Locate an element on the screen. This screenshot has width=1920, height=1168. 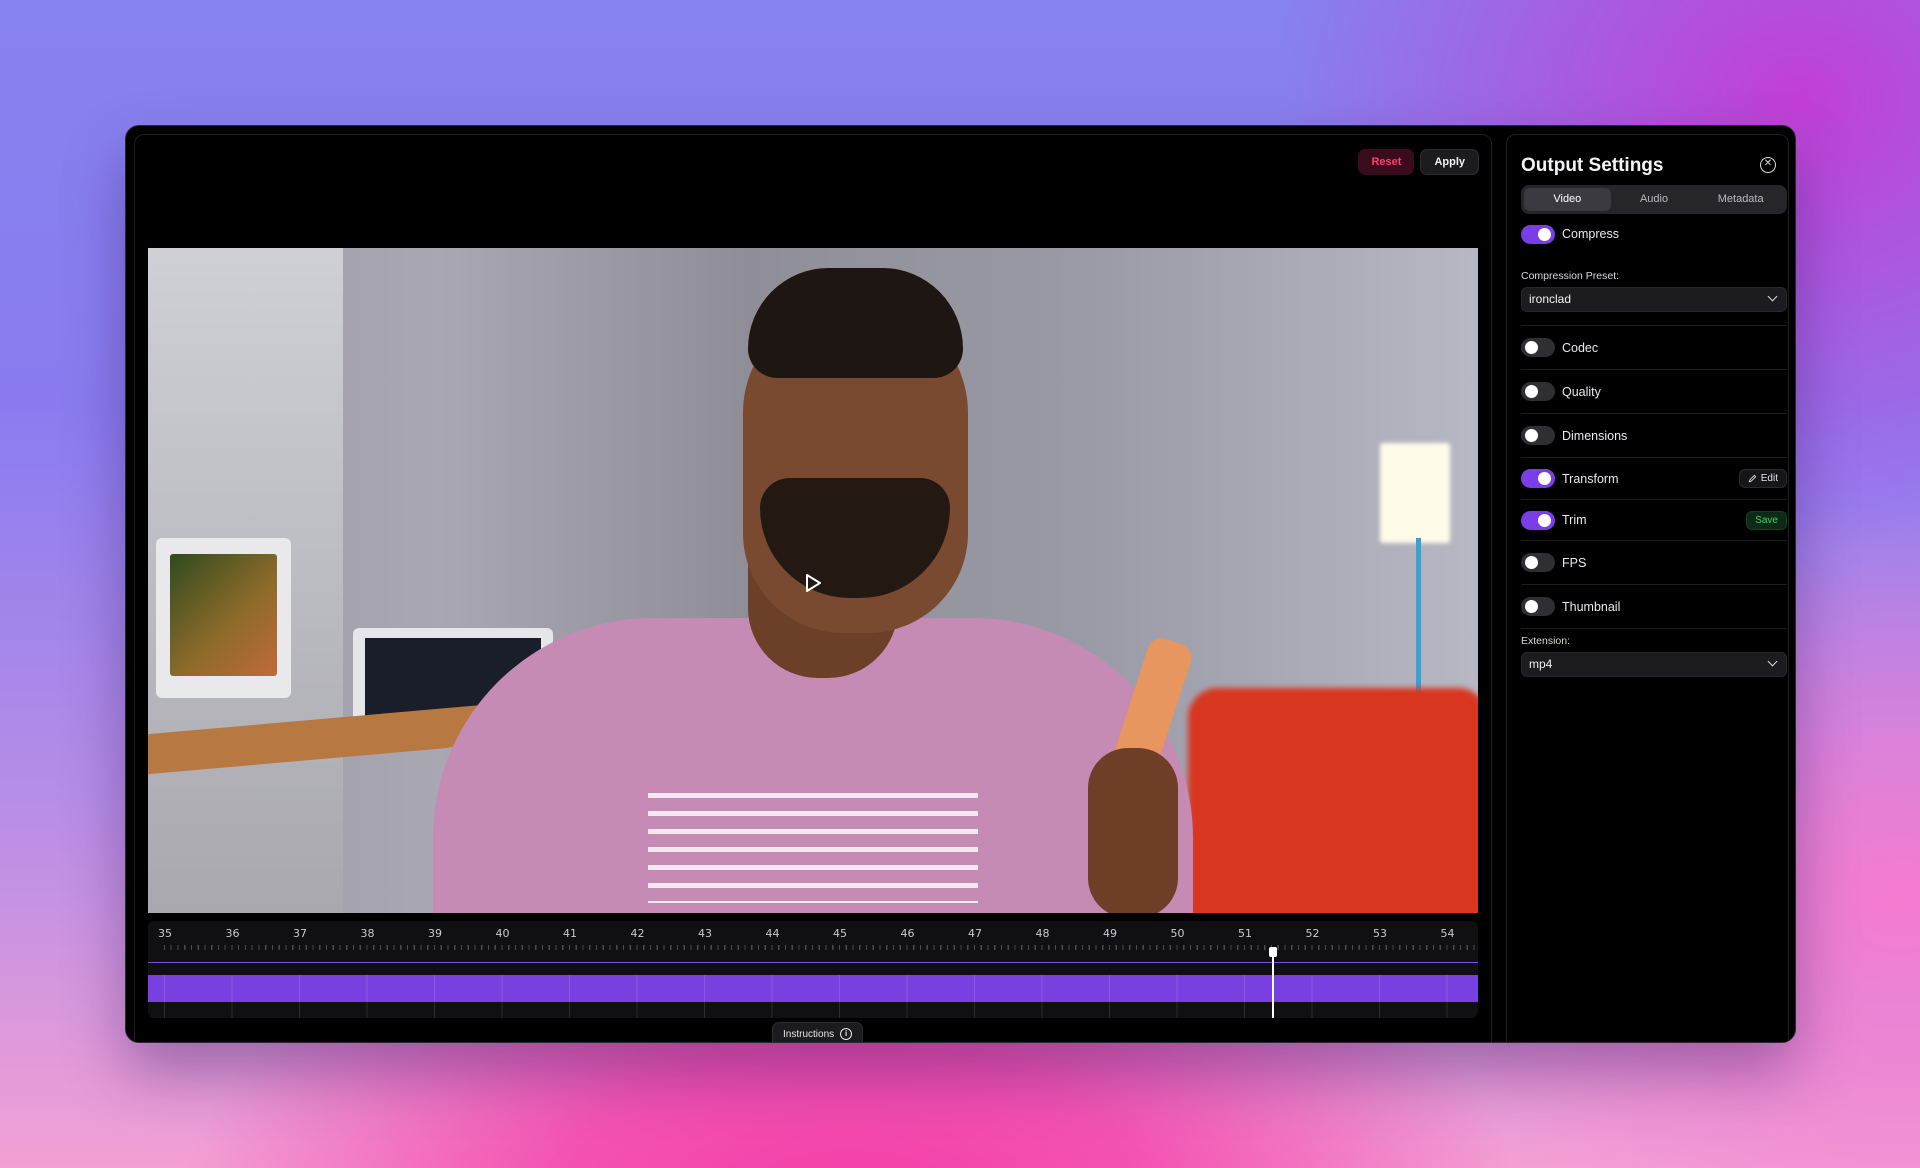
trim-save-button: Save is located at coordinates (1766, 520).